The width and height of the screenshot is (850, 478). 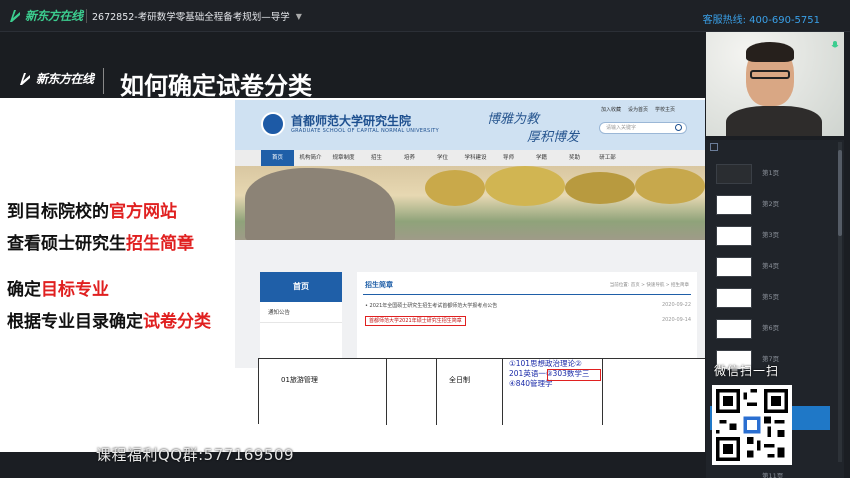 What do you see at coordinates (301, 312) in the screenshot?
I see `website-sidebar-item: 通知公告` at bounding box center [301, 312].